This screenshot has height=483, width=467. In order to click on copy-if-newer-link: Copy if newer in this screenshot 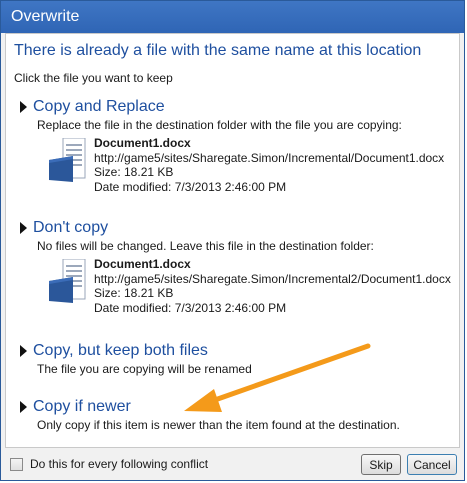, I will do `click(75, 407)`.